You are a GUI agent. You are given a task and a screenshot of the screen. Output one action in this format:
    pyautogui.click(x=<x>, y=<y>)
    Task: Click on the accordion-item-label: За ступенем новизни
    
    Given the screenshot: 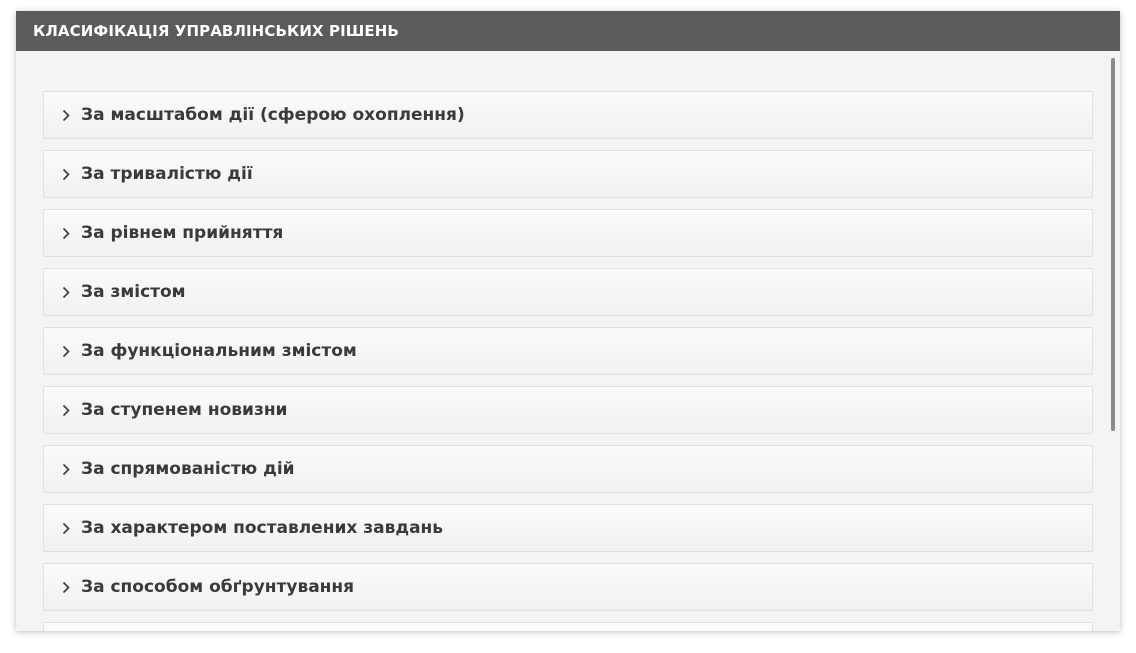 What is the action you would take?
    pyautogui.click(x=184, y=410)
    